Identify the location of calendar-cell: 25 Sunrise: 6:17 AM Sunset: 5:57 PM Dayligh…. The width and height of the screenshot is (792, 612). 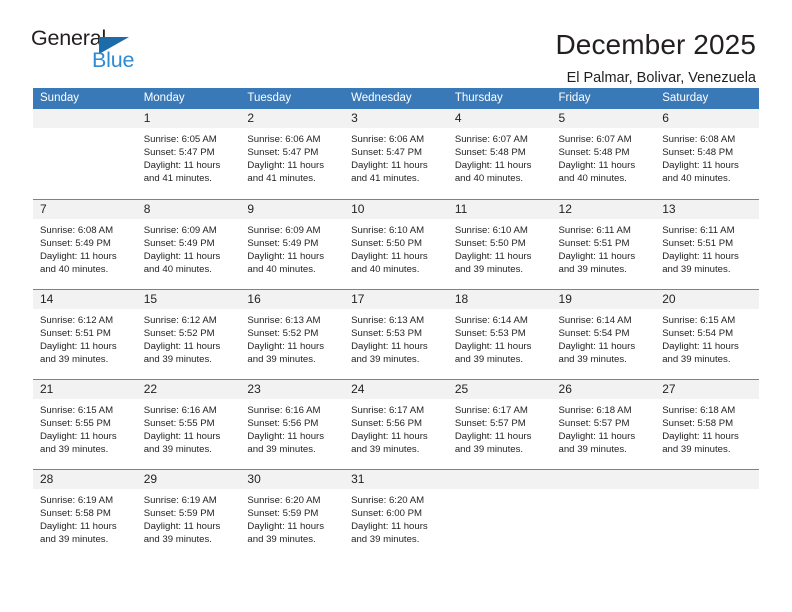
(499, 424).